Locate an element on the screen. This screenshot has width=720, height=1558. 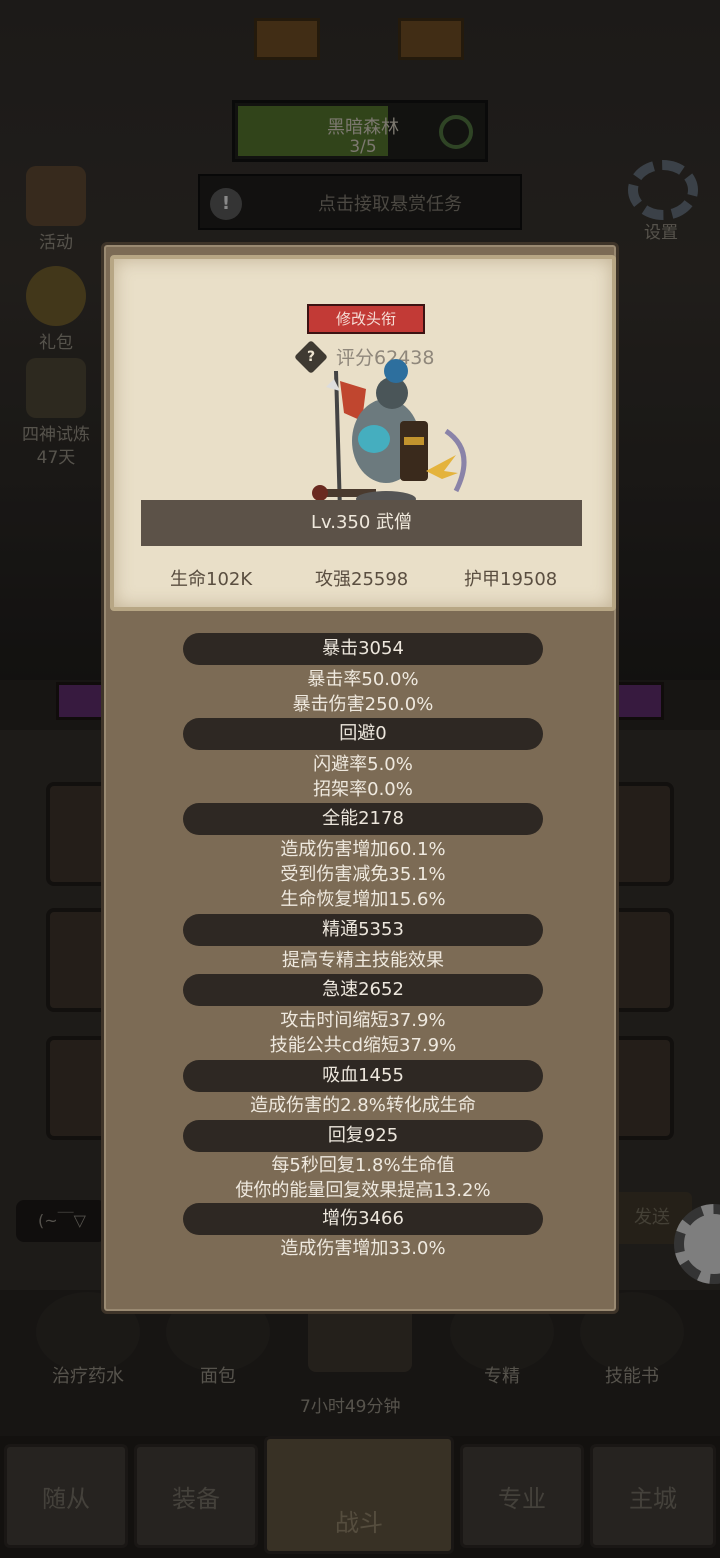
section-regen: 回复925 is located at coordinates (363, 1136).